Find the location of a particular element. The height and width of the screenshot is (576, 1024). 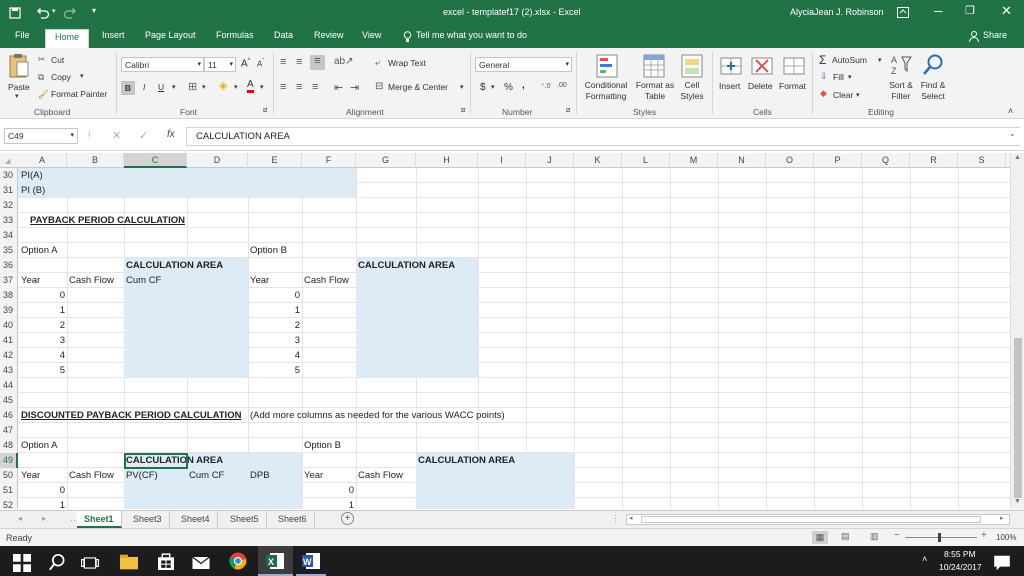

dialog-launcher-icon: ⧄ is located at coordinates (265, 111).